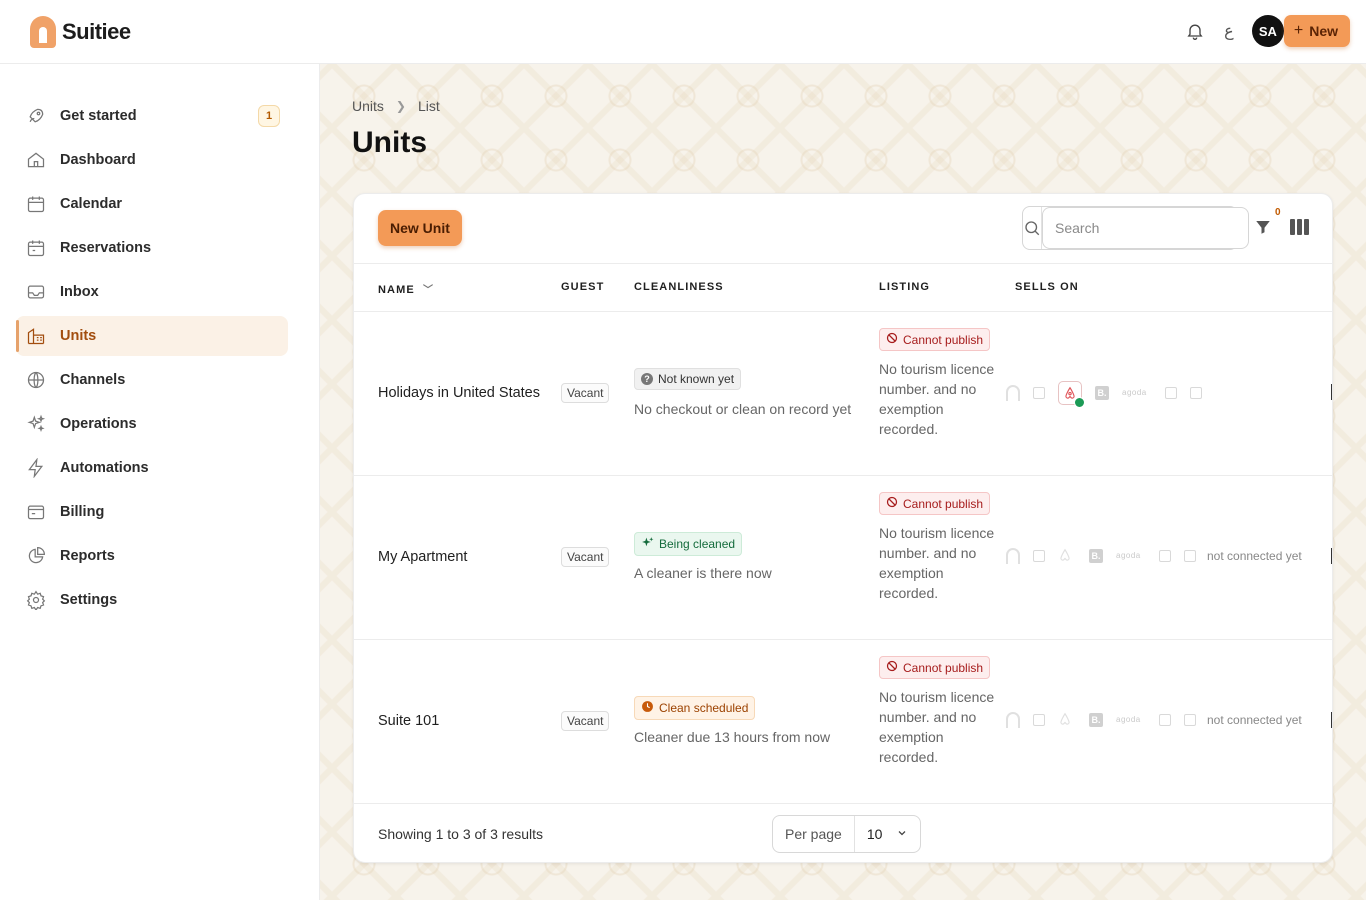 The height and width of the screenshot is (900, 1366). Describe the element at coordinates (82, 512) in the screenshot. I see `sidebar-item-label: Billing` at that location.